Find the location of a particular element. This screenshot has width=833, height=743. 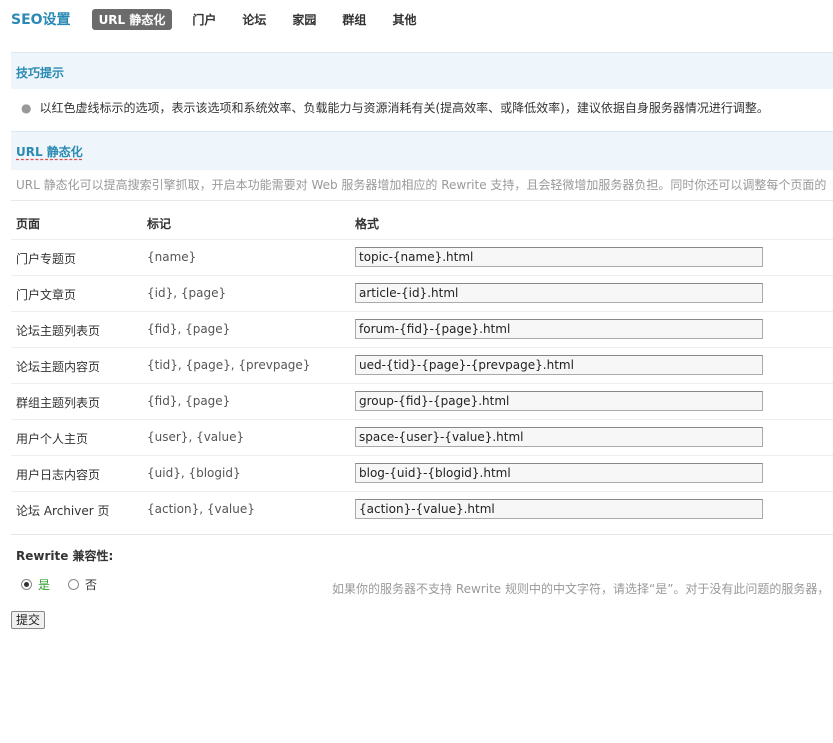

tab-forum: 论坛 is located at coordinates (254, 19).